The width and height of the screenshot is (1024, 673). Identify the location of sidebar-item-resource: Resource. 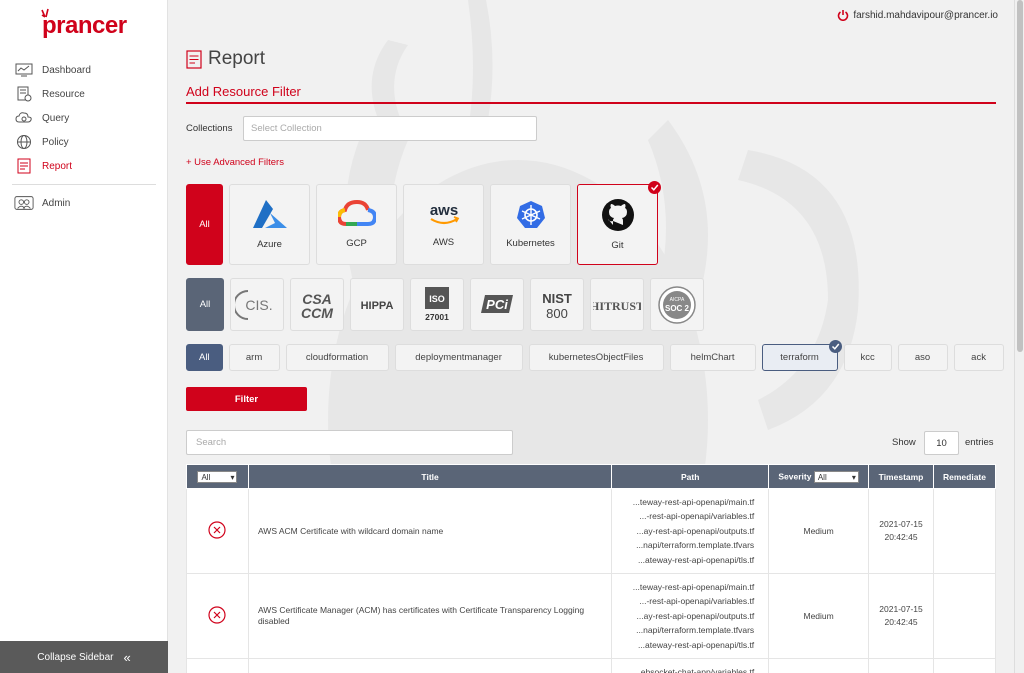
(84, 94).